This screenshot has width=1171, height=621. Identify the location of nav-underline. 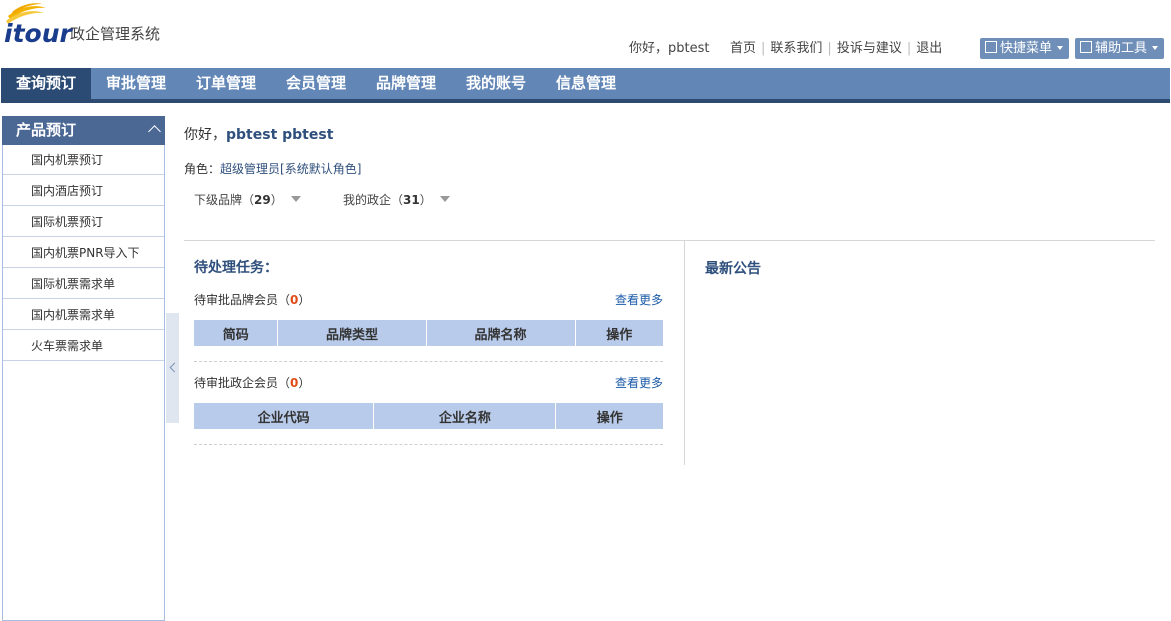
(585, 101).